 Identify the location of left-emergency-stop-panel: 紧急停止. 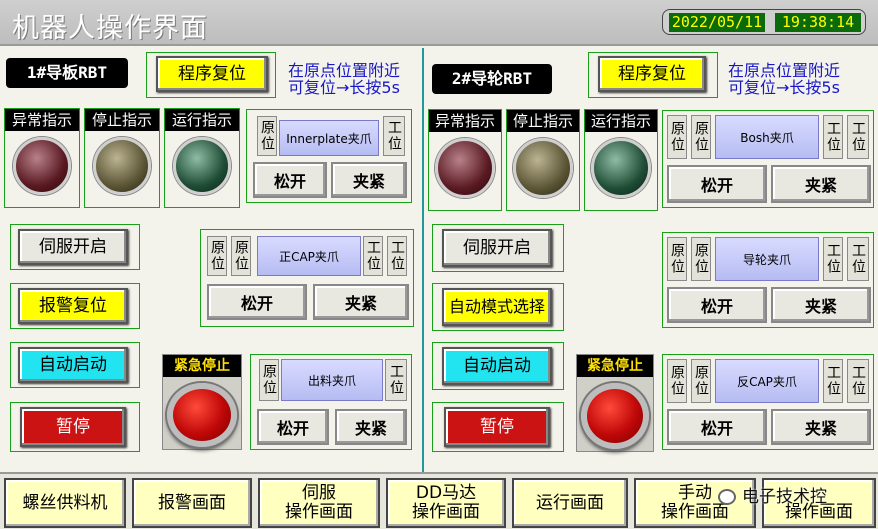
(202, 402).